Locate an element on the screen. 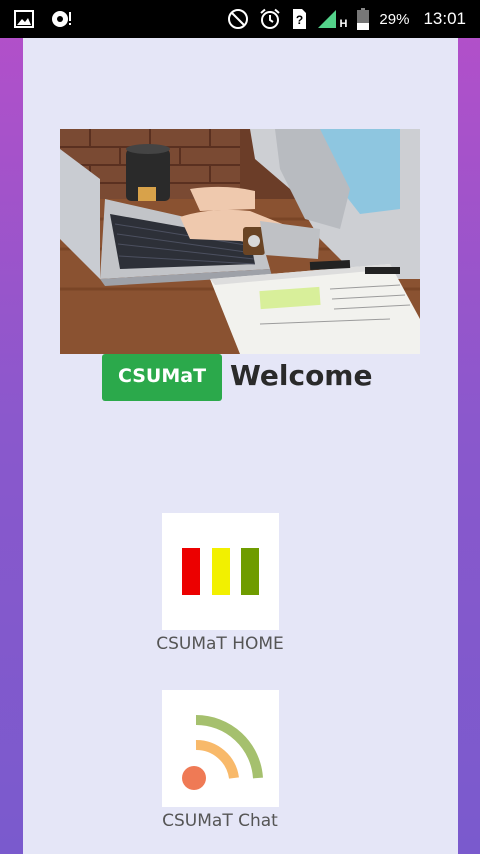 The width and height of the screenshot is (480, 854). app-home-tile: CSUMaT HOME is located at coordinates (220, 583).